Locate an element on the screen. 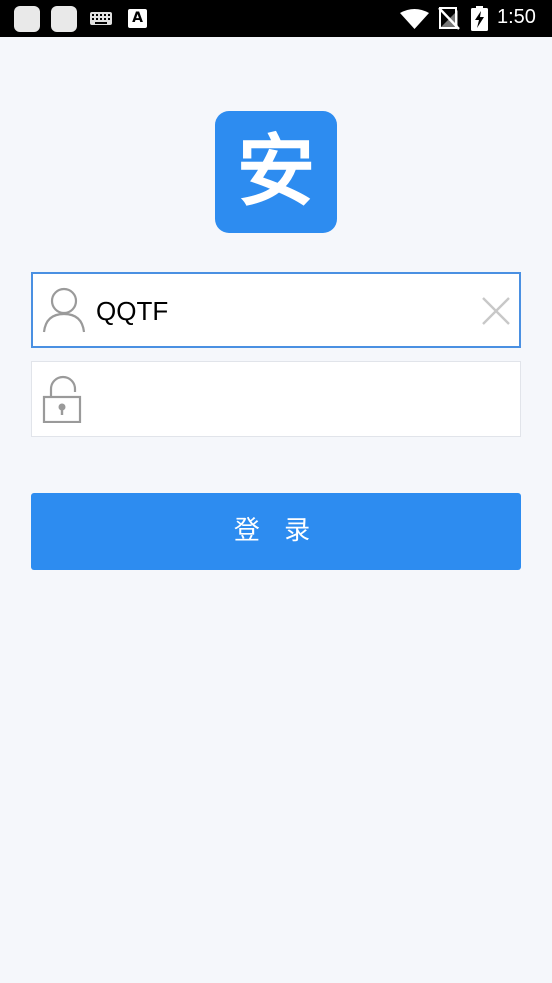  no-signal-icon is located at coordinates (449, 18).